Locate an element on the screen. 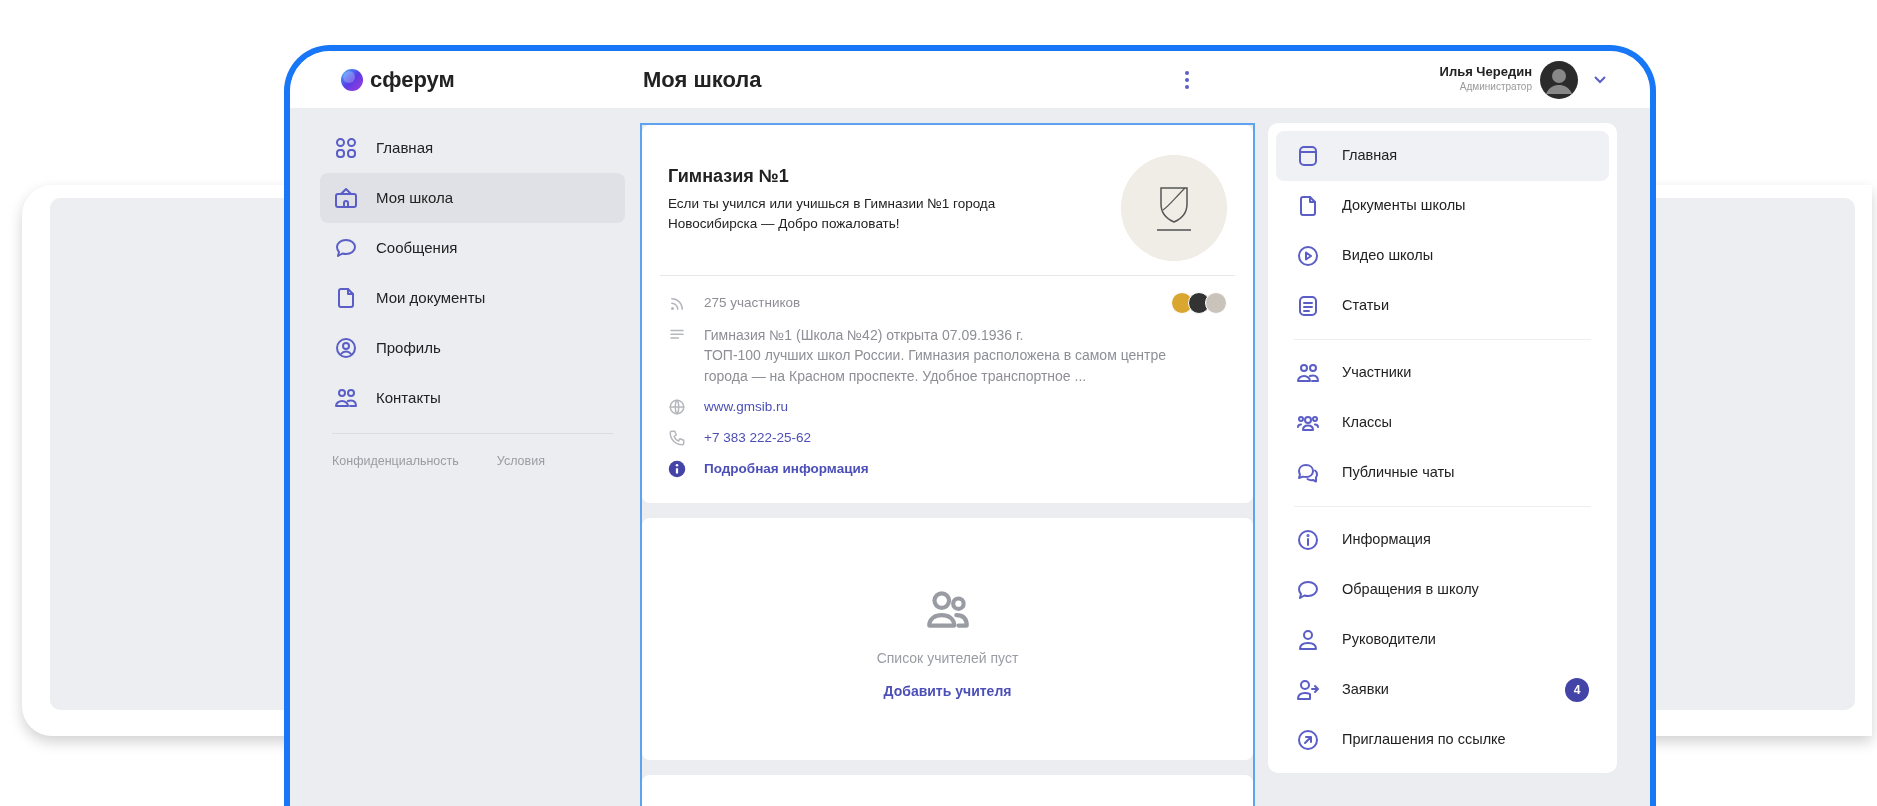 The height and width of the screenshot is (806, 1877). user-role: Администратор is located at coordinates (1495, 87).